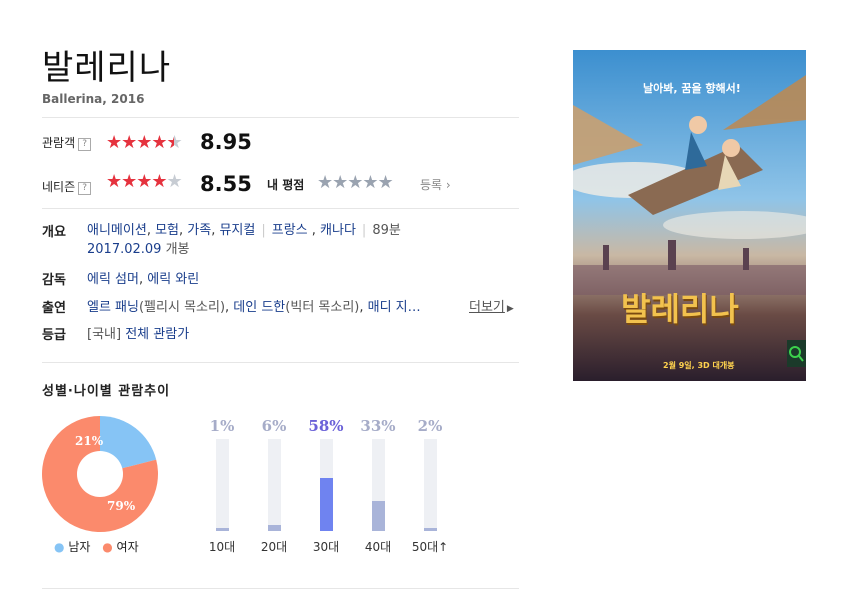  I want to click on director-link: 에릭 와린, so click(173, 279).